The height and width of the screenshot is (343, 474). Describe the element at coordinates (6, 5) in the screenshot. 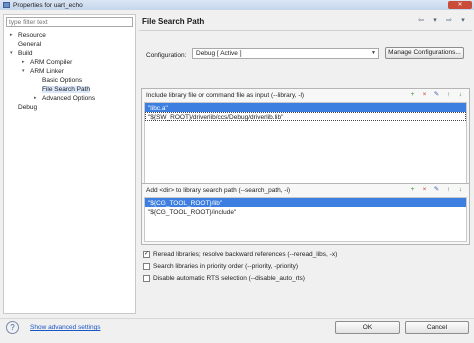

I see `app-icon` at that location.